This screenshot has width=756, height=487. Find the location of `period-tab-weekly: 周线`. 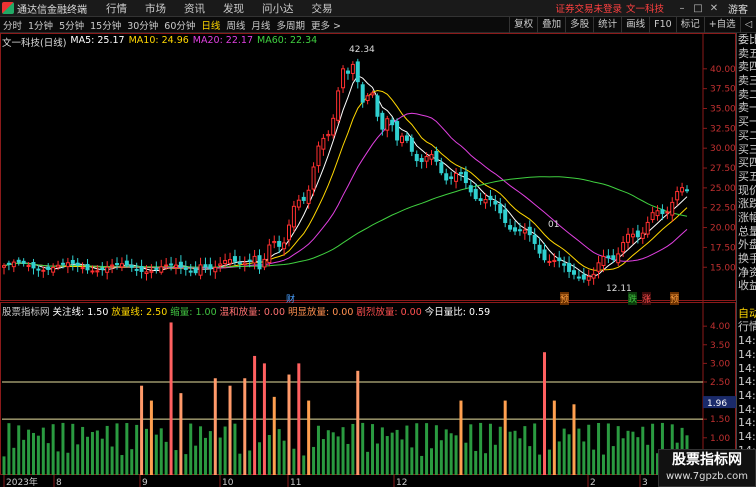

period-tab-weekly: 周线 is located at coordinates (235, 25).